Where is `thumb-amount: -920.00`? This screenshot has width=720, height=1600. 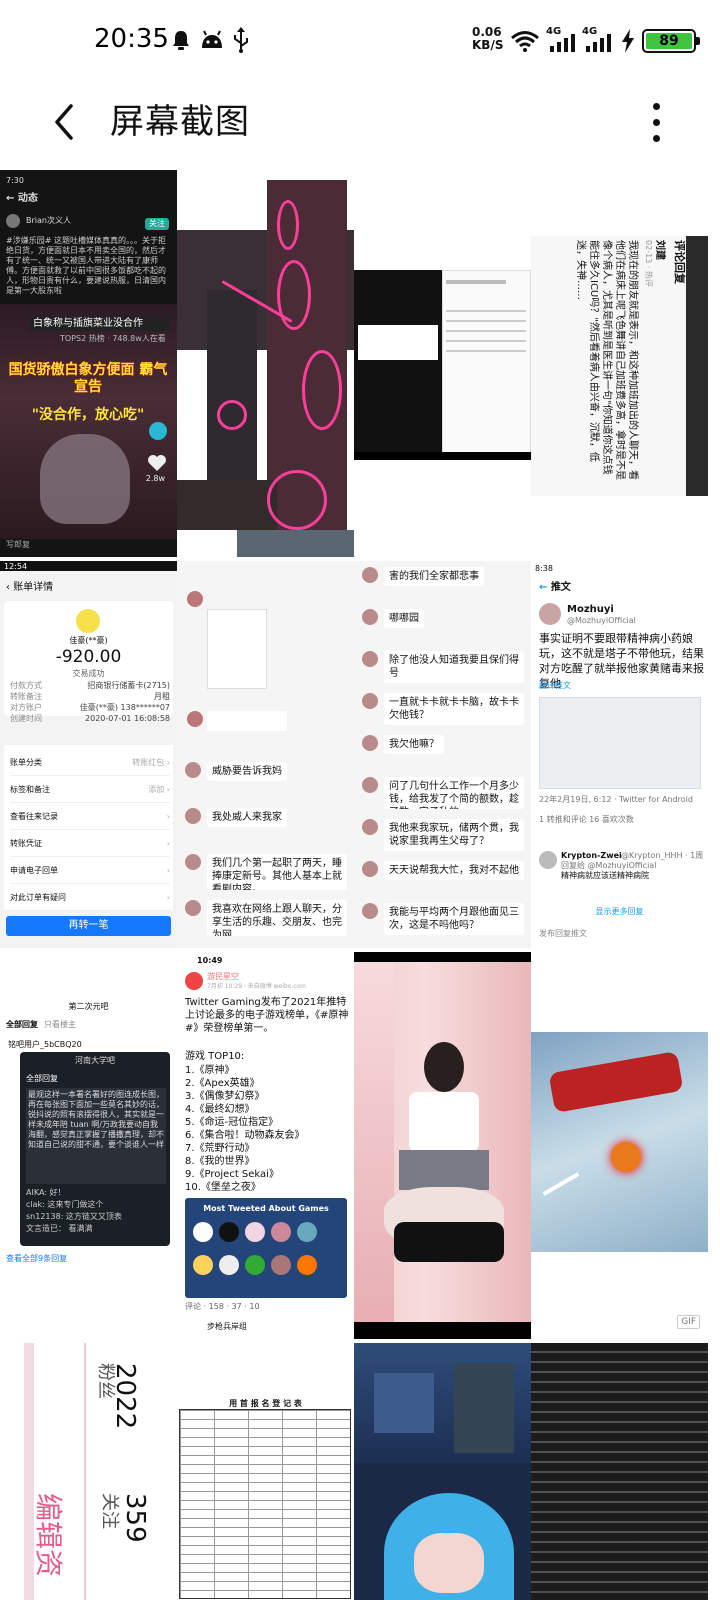 thumb-amount: -920.00 is located at coordinates (88, 657).